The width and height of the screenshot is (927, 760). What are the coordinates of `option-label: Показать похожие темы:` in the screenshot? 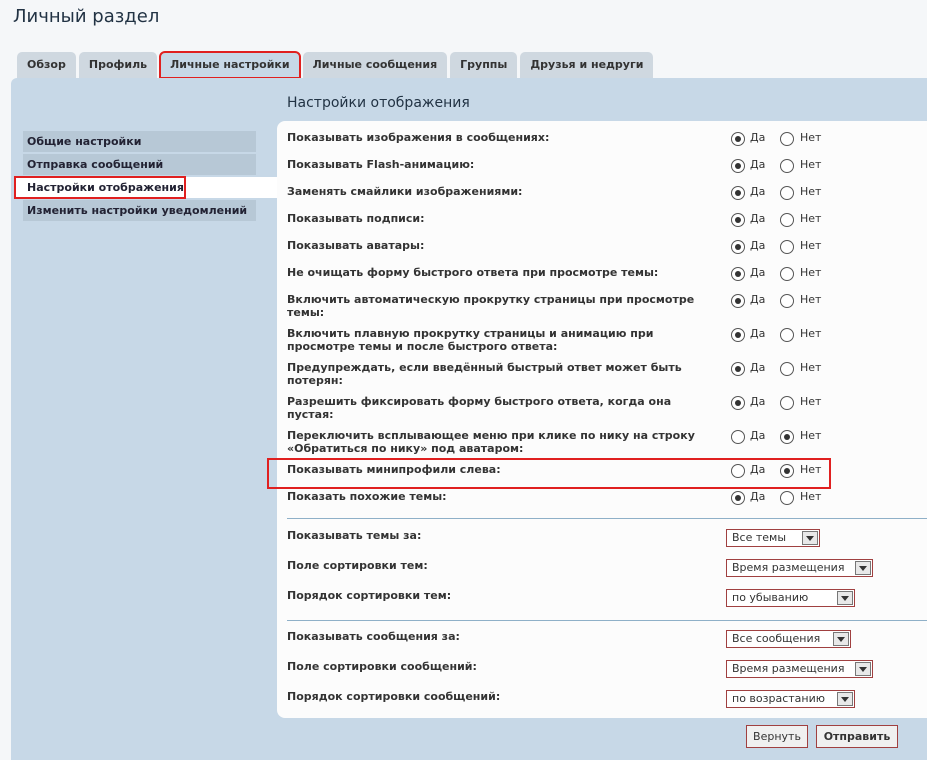 It's located at (367, 496).